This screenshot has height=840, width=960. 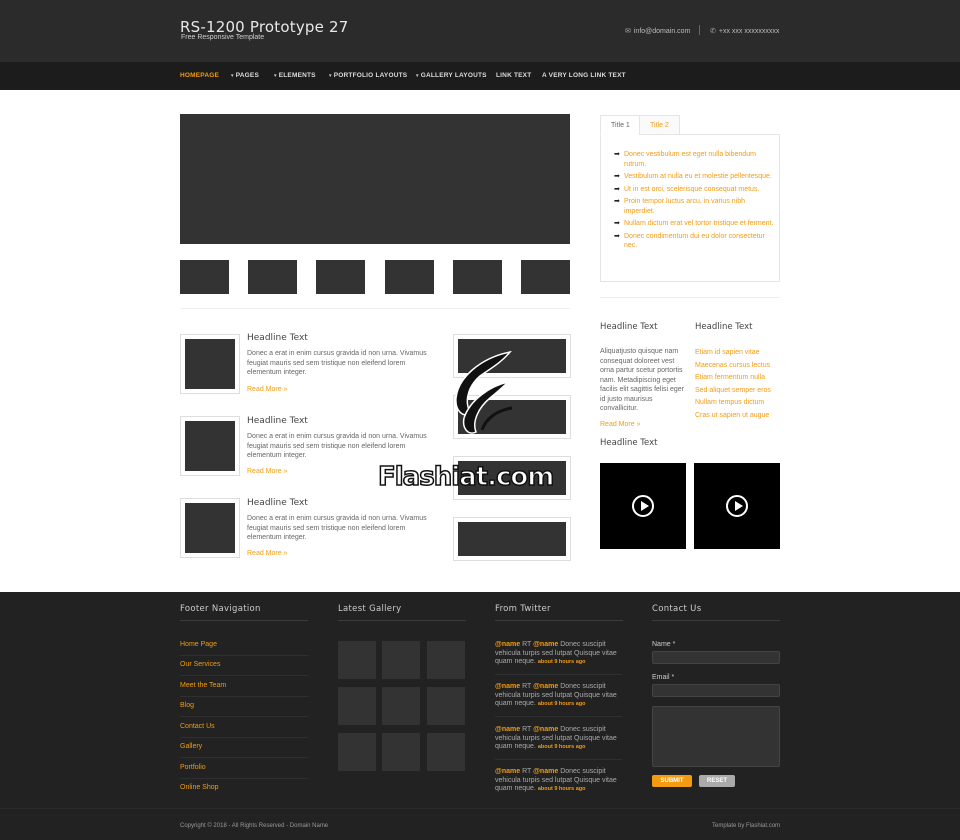 I want to click on template-credit: Template by Flashiat.com, so click(x=746, y=826).